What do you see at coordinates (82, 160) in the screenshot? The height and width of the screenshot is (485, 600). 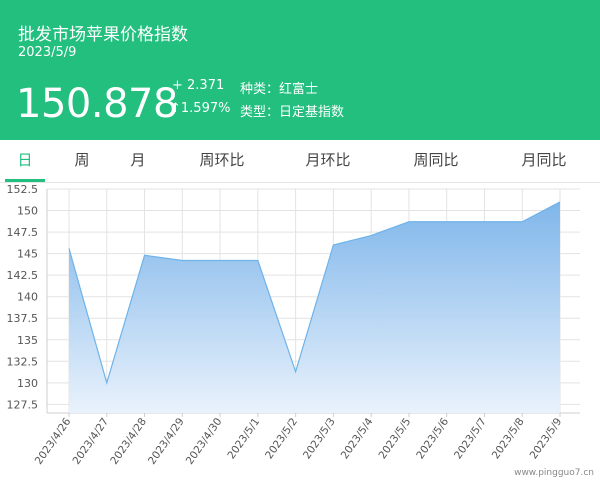 I see `tab-week: 周` at bounding box center [82, 160].